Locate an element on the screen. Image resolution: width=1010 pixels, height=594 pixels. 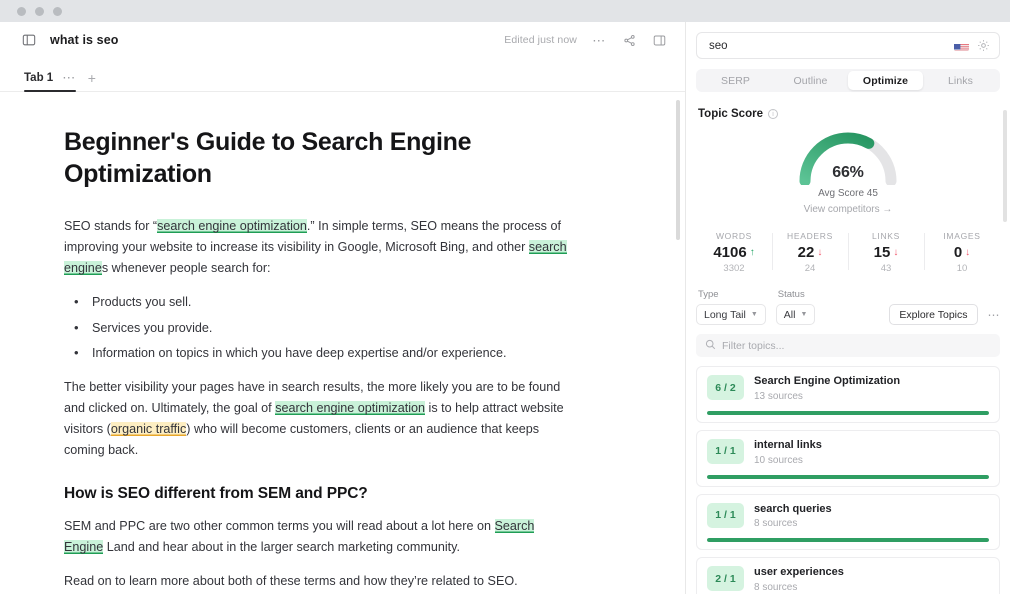
tab-1: Tab 1 ⋯ is located at coordinates (50, 81).